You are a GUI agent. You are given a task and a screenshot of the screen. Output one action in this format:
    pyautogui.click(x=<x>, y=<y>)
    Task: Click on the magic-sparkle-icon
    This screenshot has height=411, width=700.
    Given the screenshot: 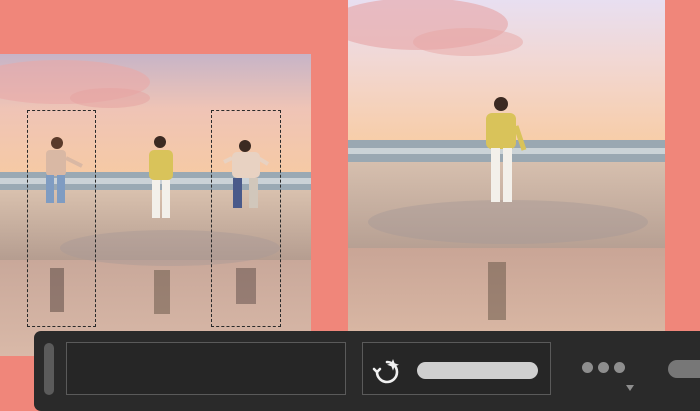 What is the action you would take?
    pyautogui.click(x=387, y=370)
    